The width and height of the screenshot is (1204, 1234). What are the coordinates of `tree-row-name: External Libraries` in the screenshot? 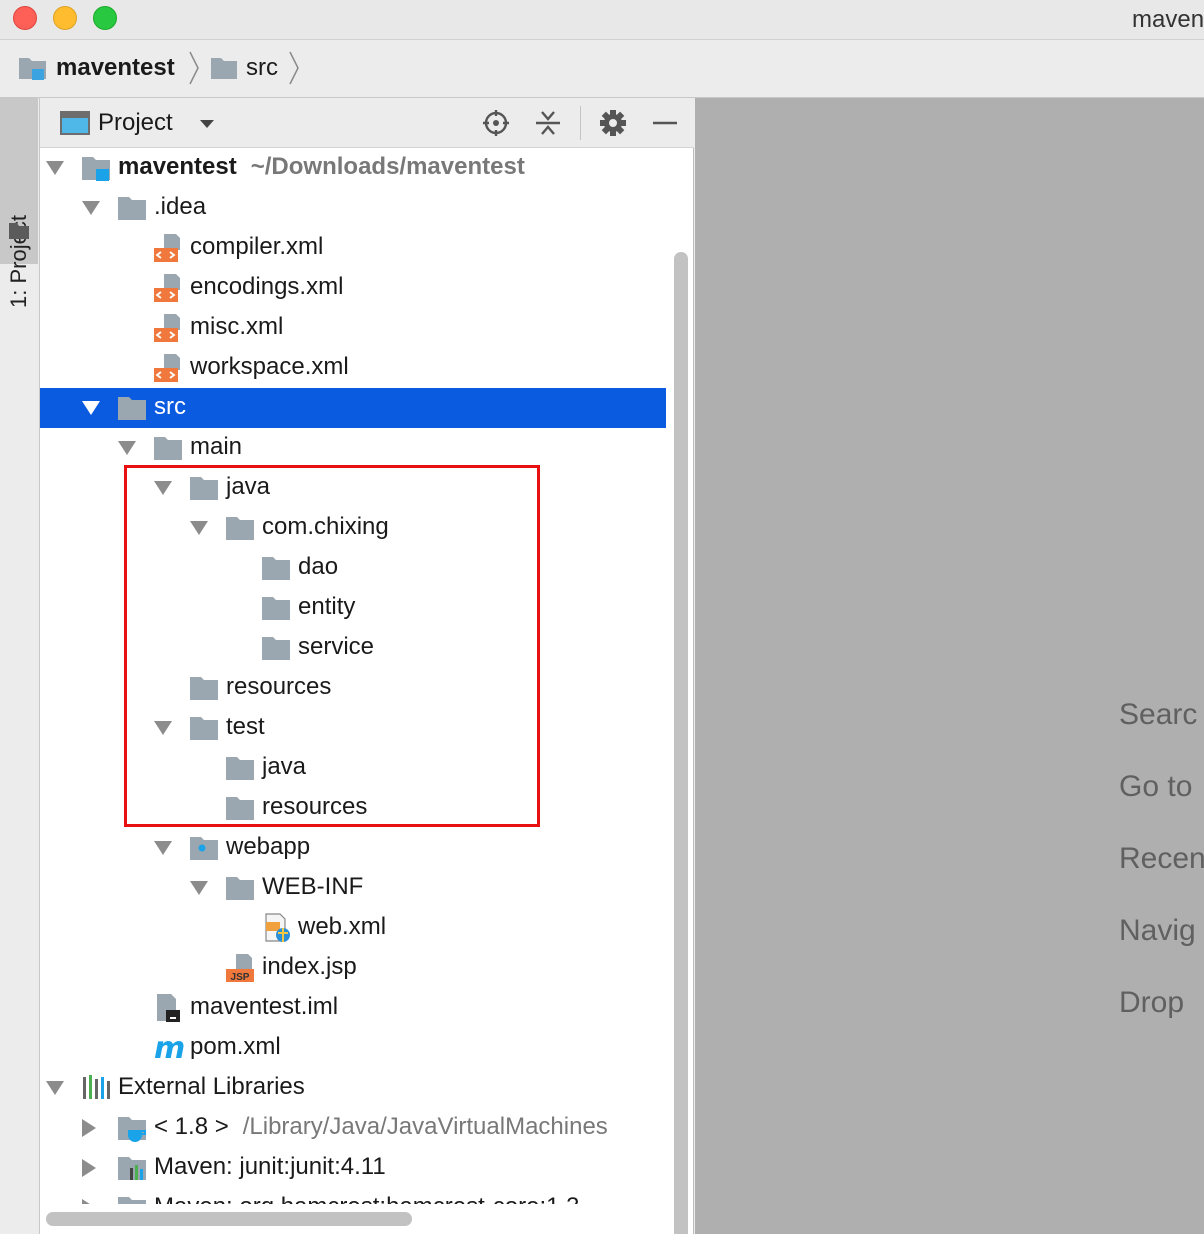 It's located at (211, 1086).